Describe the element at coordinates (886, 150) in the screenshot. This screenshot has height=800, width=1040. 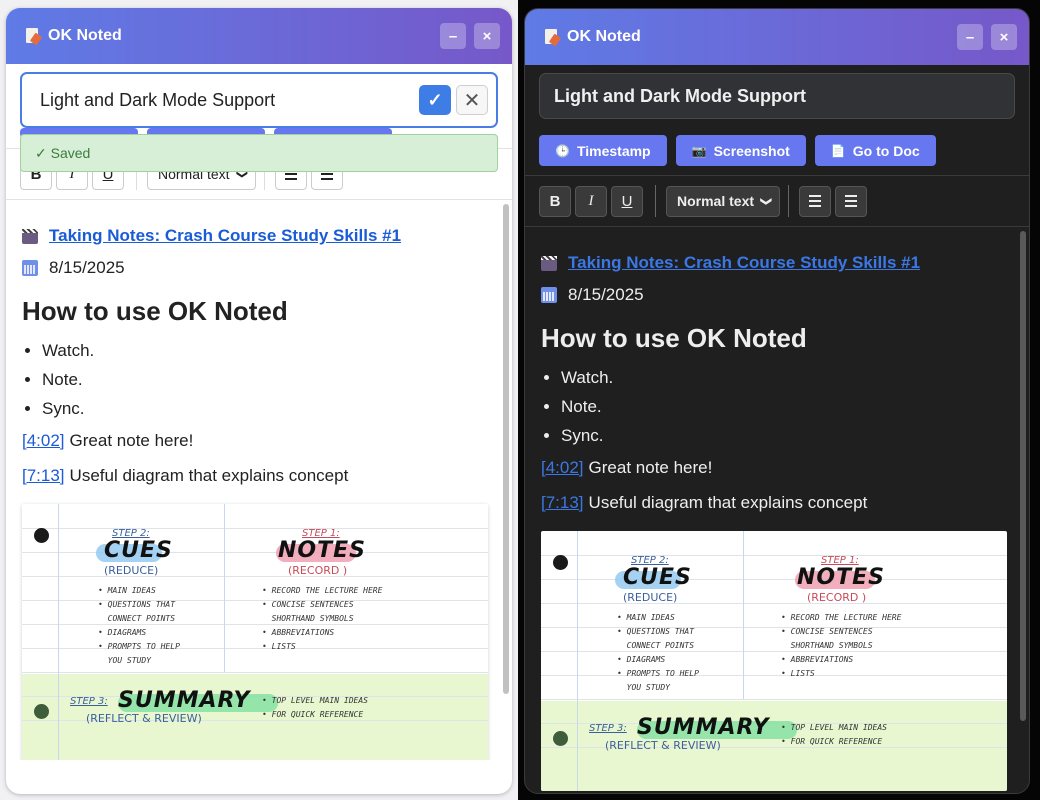
I see `go-to-doc-label: Go to Doc` at that location.